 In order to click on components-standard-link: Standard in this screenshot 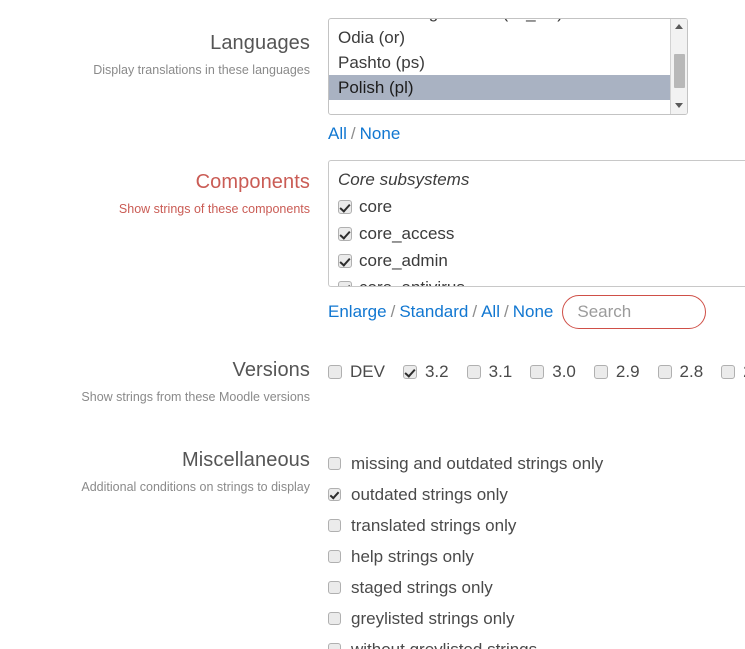, I will do `click(433, 311)`.